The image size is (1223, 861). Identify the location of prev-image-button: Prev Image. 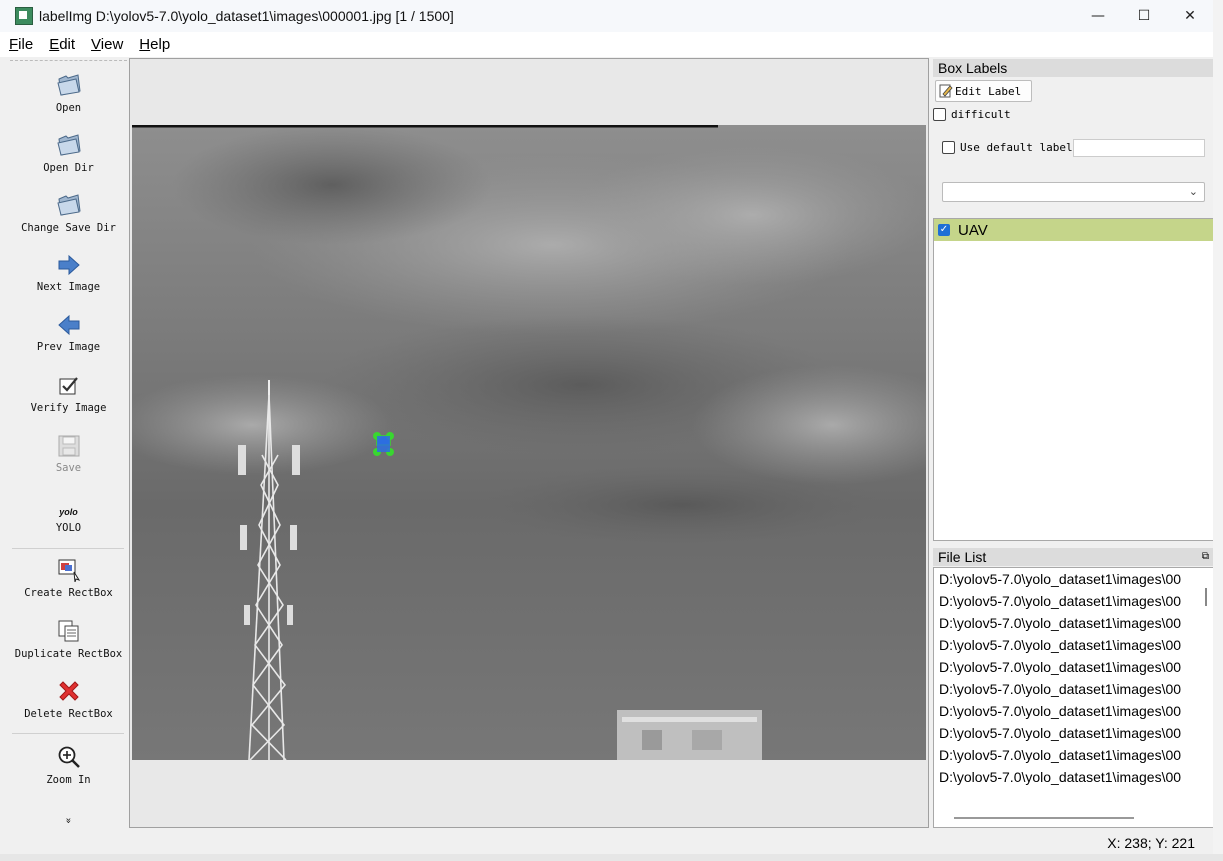
(68, 329).